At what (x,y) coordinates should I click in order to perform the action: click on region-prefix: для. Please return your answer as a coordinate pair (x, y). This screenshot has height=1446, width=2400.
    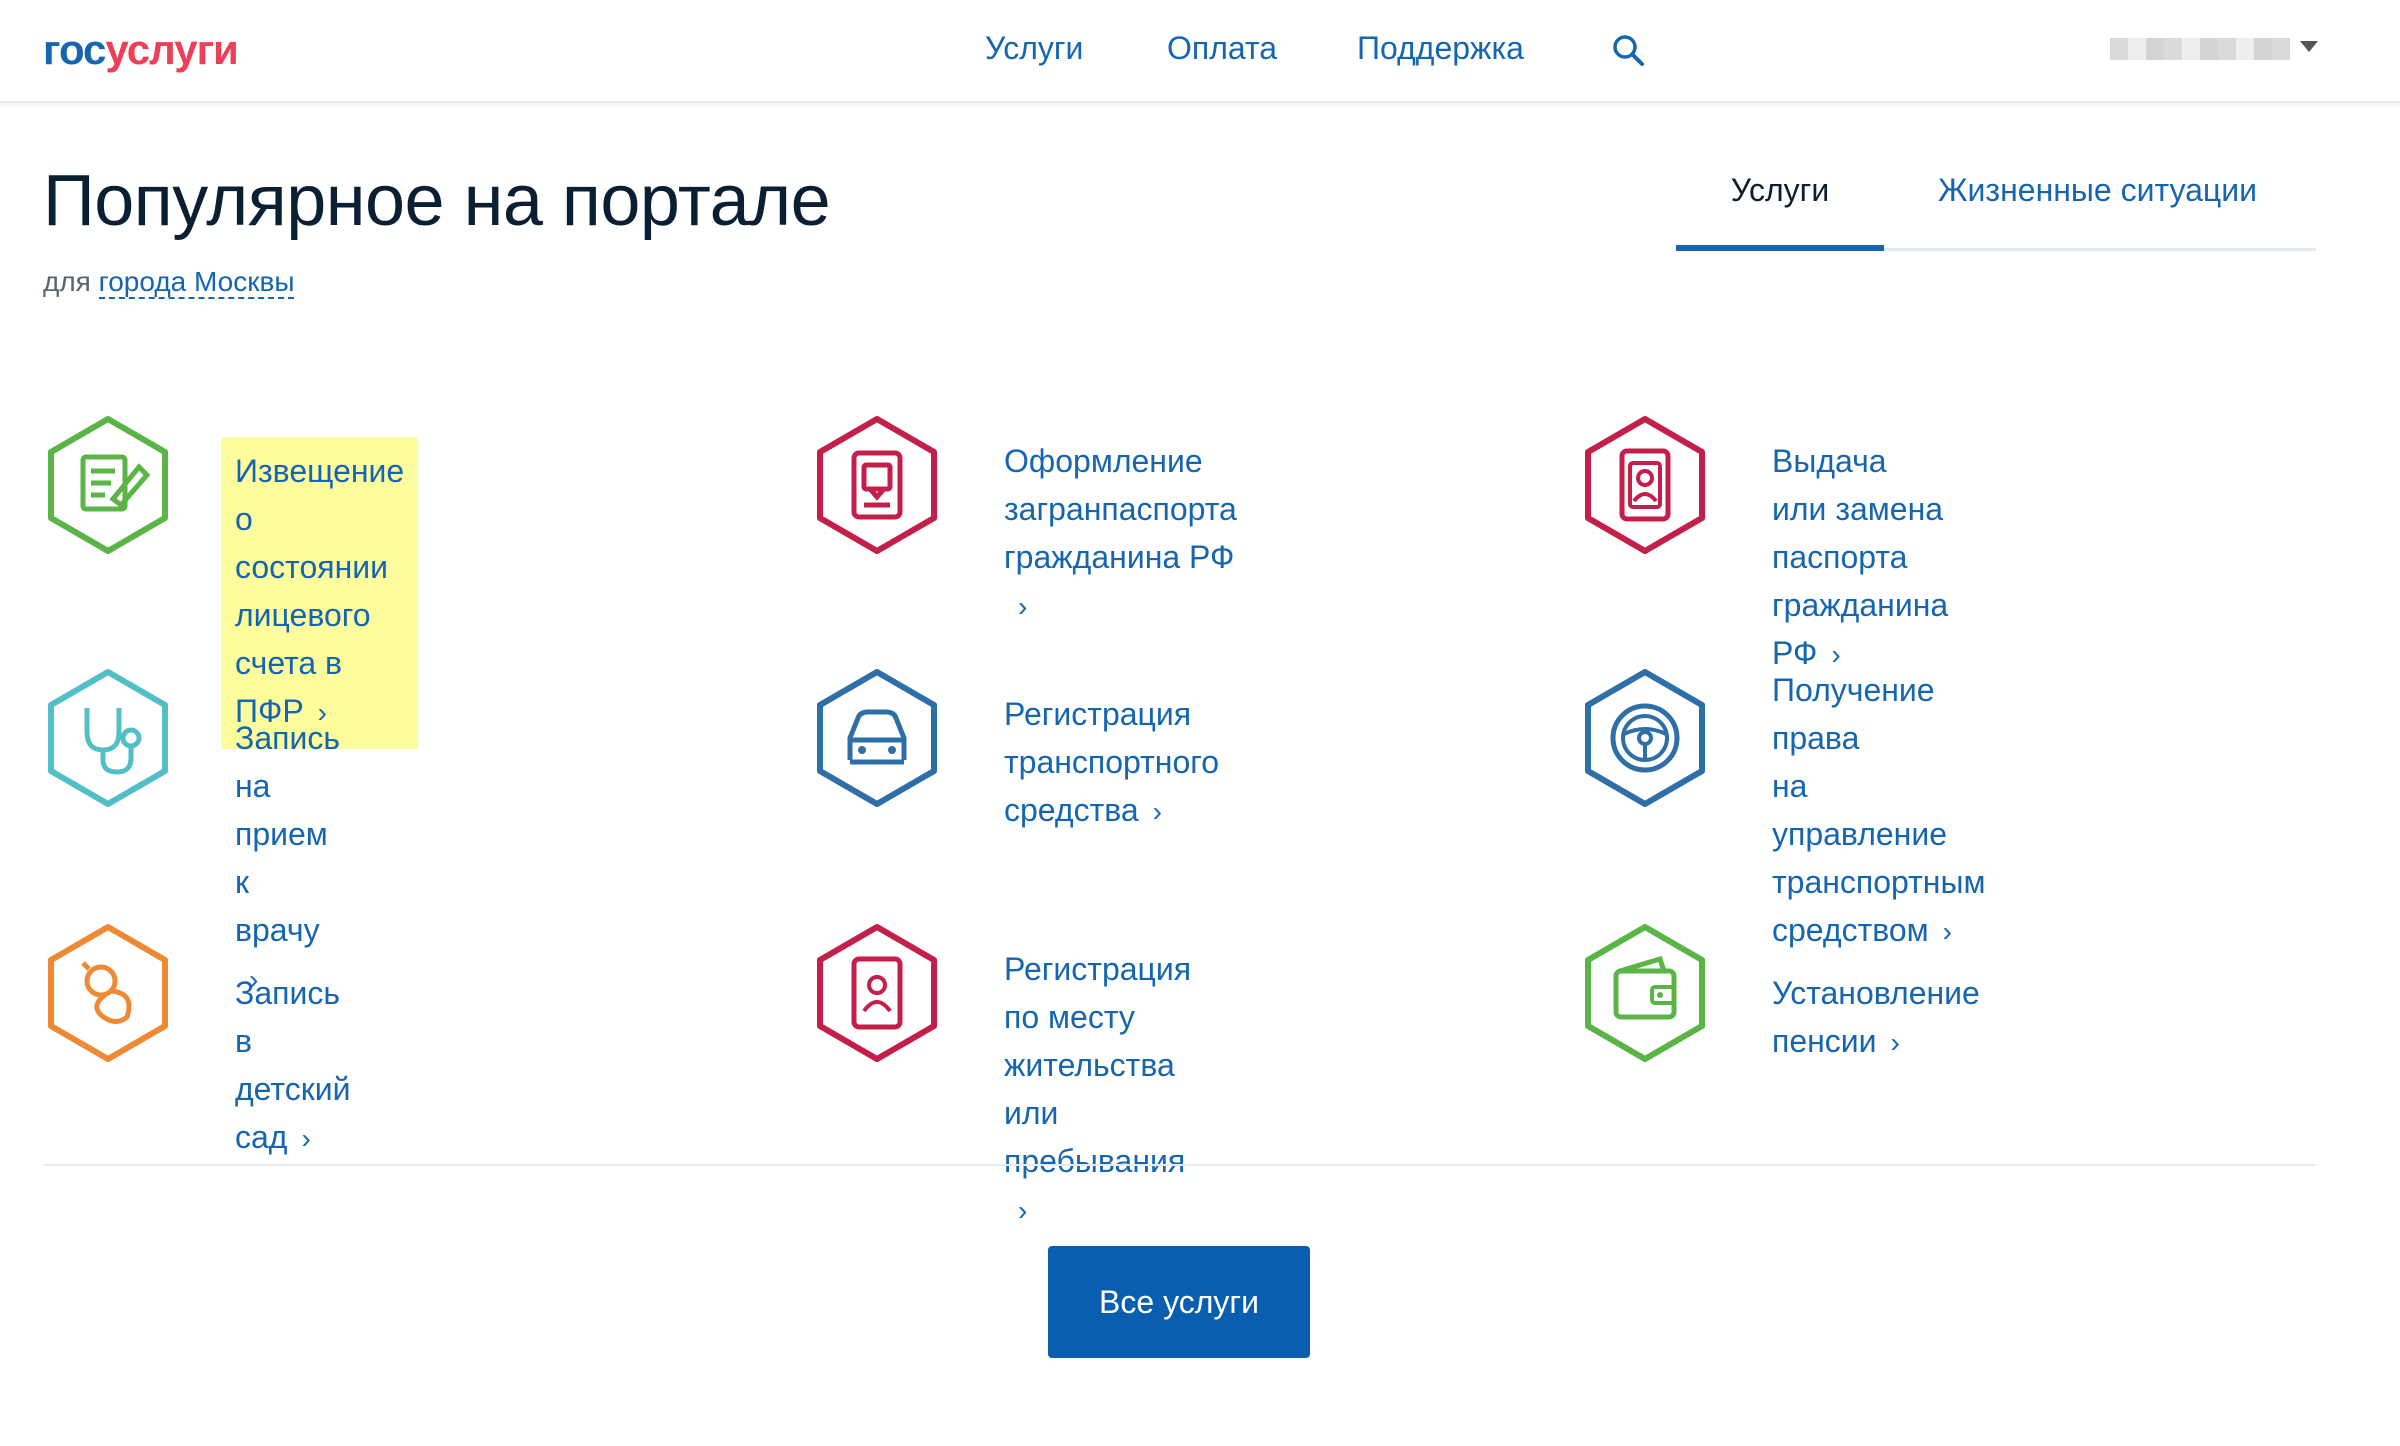
    Looking at the image, I should click on (67, 281).